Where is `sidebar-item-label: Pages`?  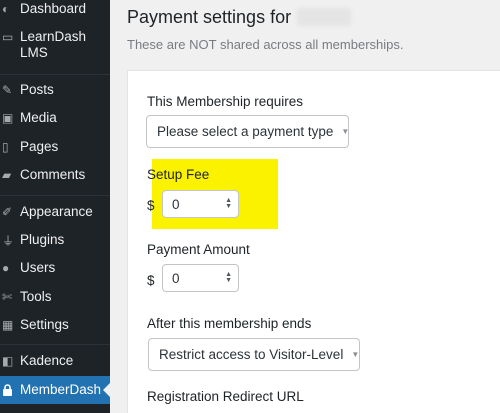
sidebar-item-label: Pages is located at coordinates (39, 146).